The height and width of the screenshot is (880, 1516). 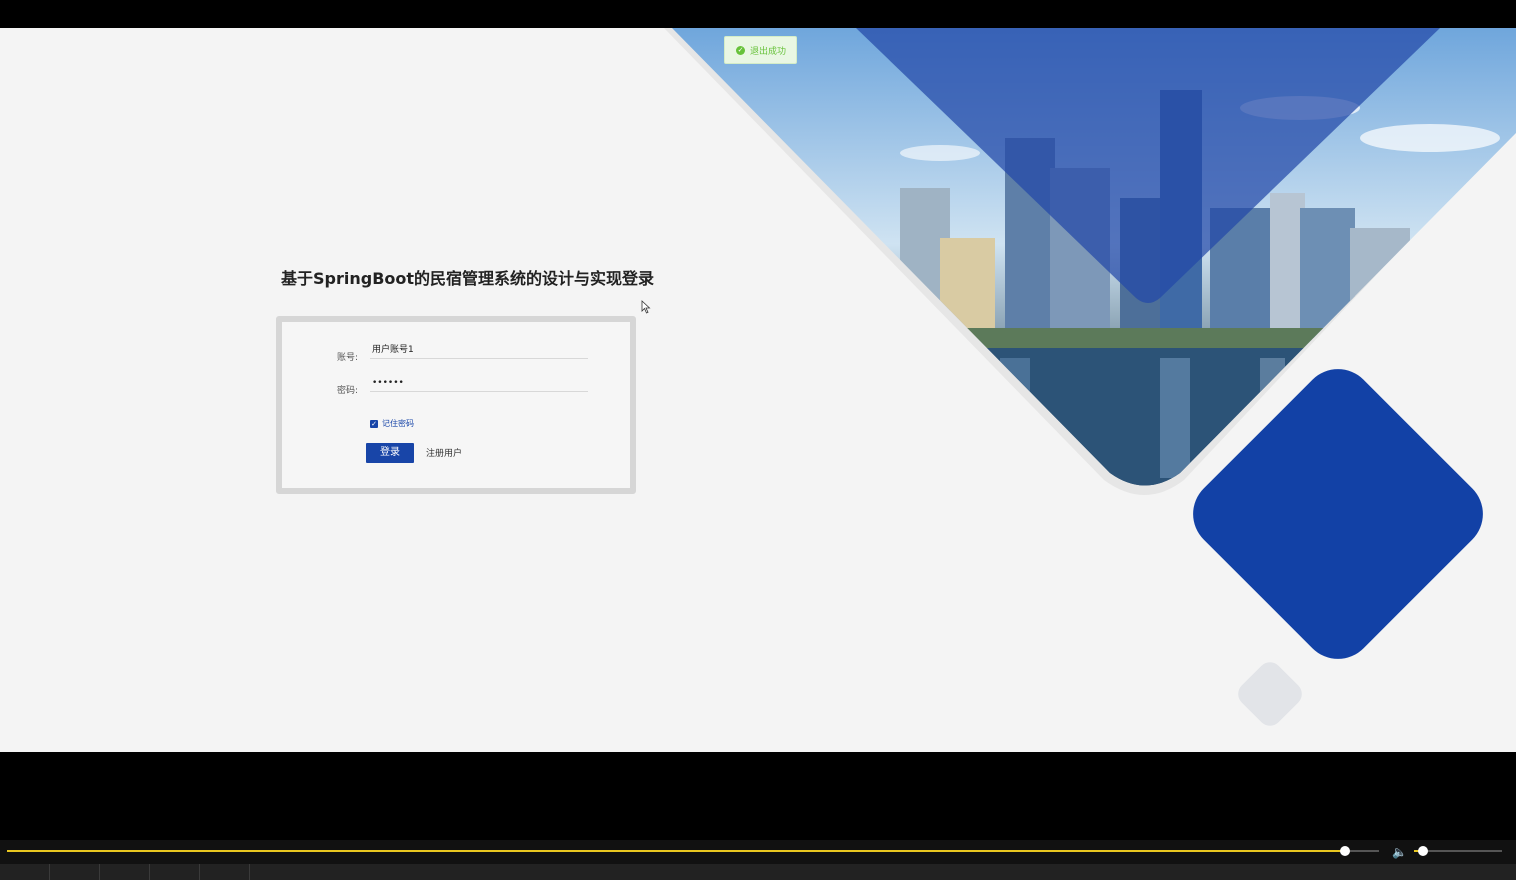 I want to click on login-button: 登录, so click(x=390, y=453).